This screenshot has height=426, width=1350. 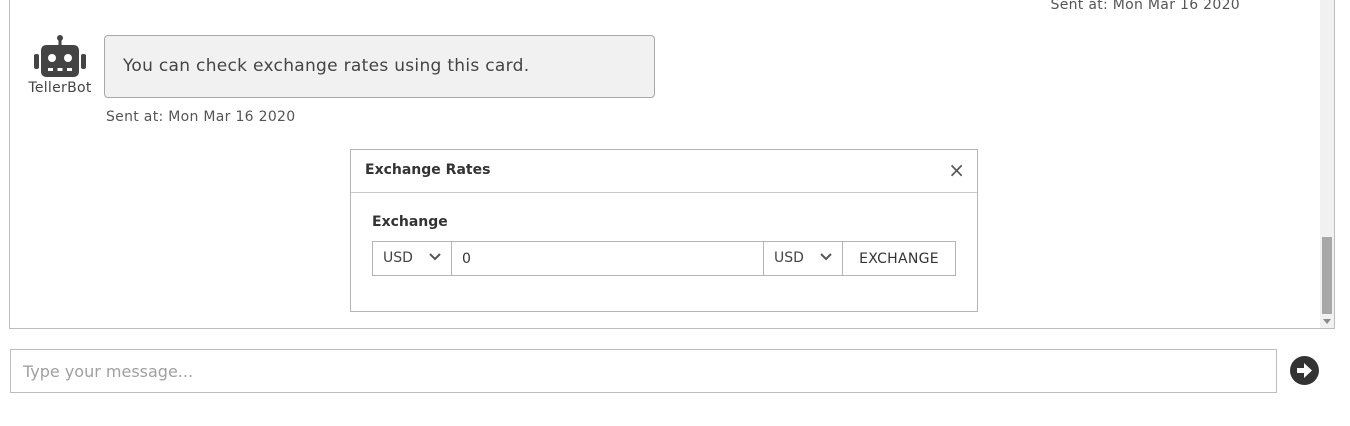 I want to click on from-currency-value: USD, so click(x=398, y=258).